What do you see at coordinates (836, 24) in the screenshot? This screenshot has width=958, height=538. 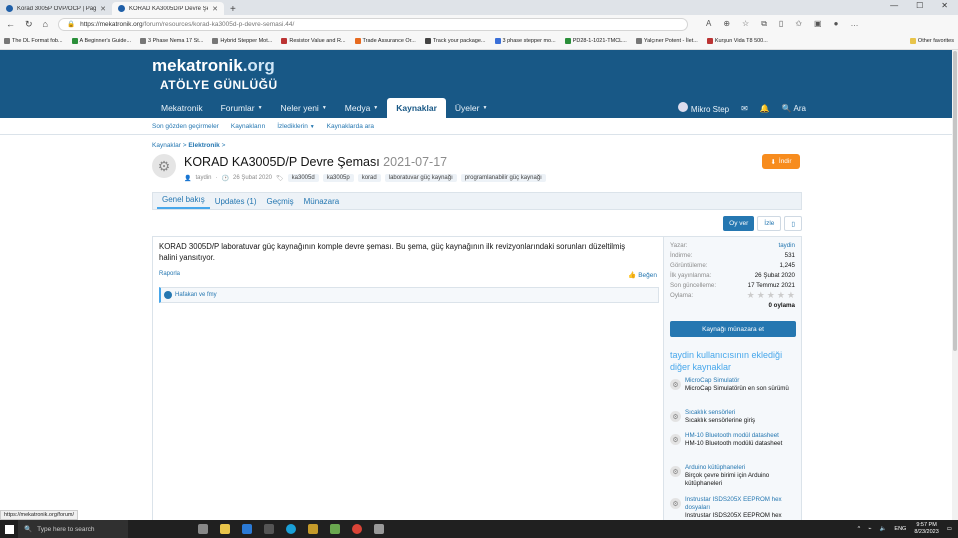 I see `profile-icon: ●` at bounding box center [836, 24].